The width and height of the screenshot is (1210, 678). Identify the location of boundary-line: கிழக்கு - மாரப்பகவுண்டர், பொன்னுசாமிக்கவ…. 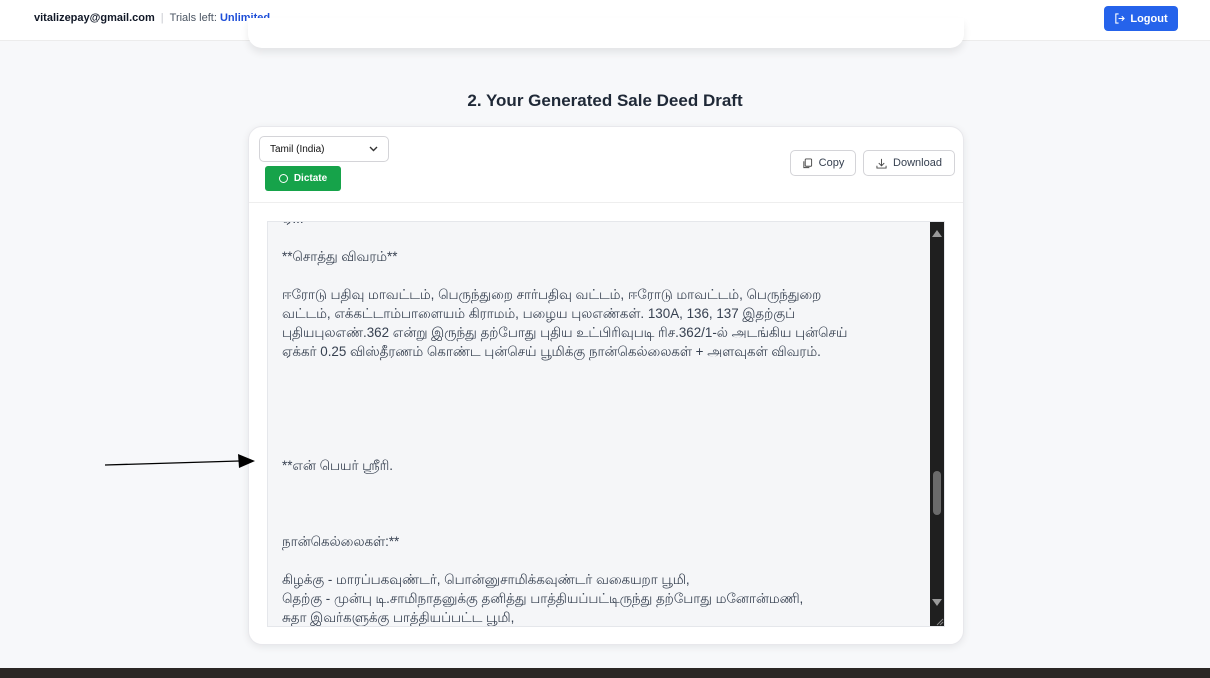
(486, 579).